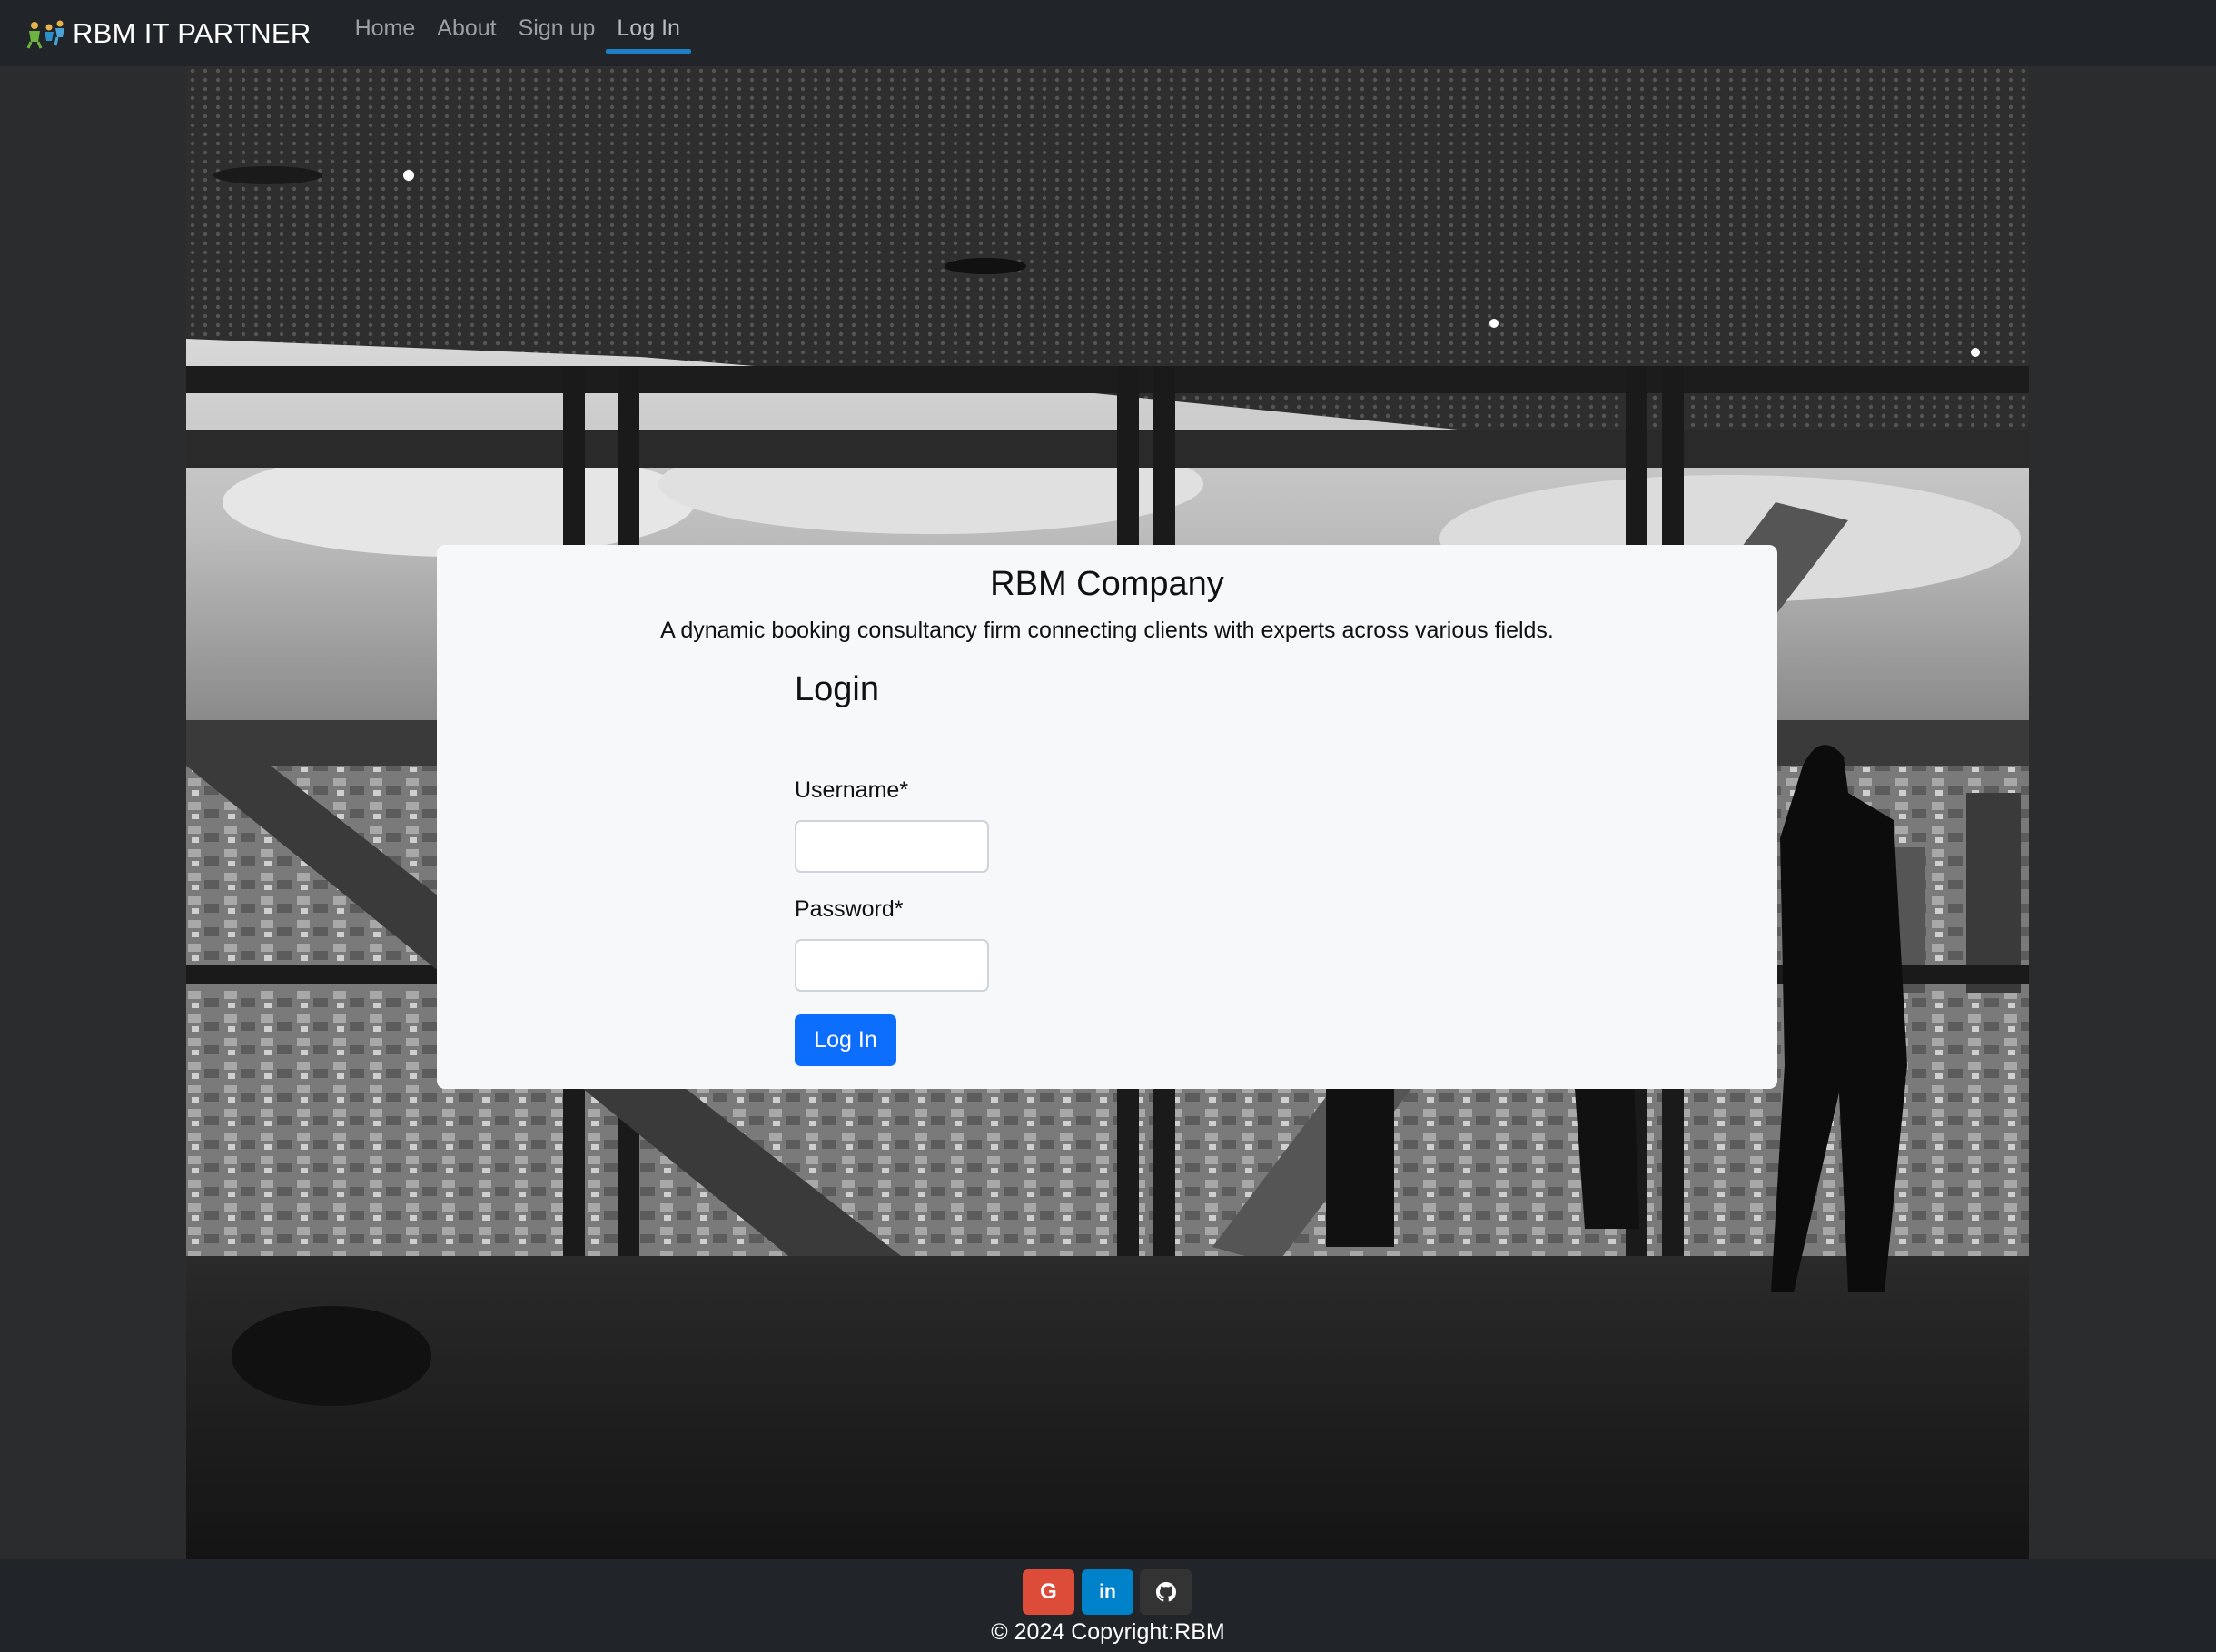 The height and width of the screenshot is (1652, 2216). I want to click on username-label: Username*, so click(852, 790).